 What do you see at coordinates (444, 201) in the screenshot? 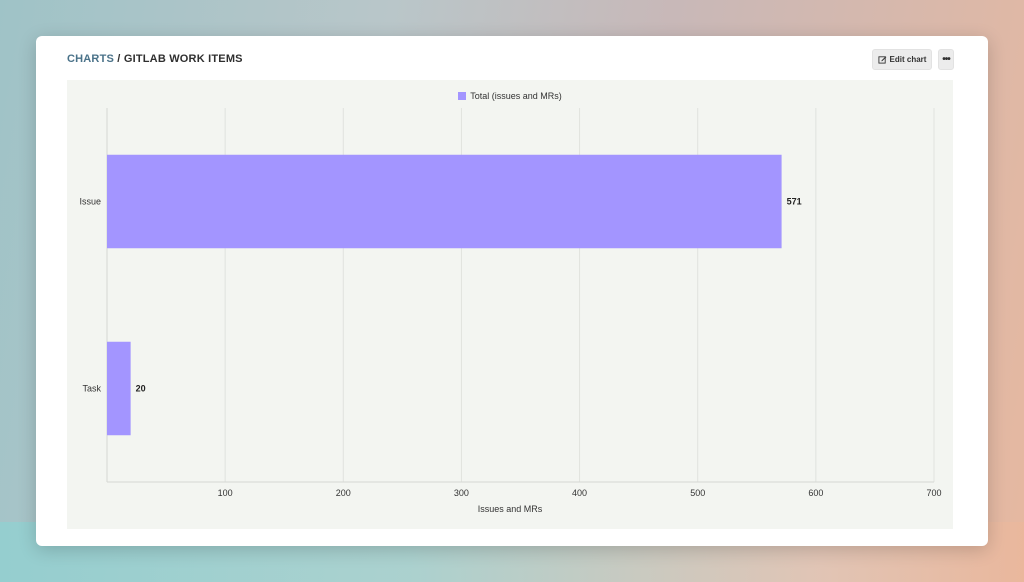
I see `bar-issue` at bounding box center [444, 201].